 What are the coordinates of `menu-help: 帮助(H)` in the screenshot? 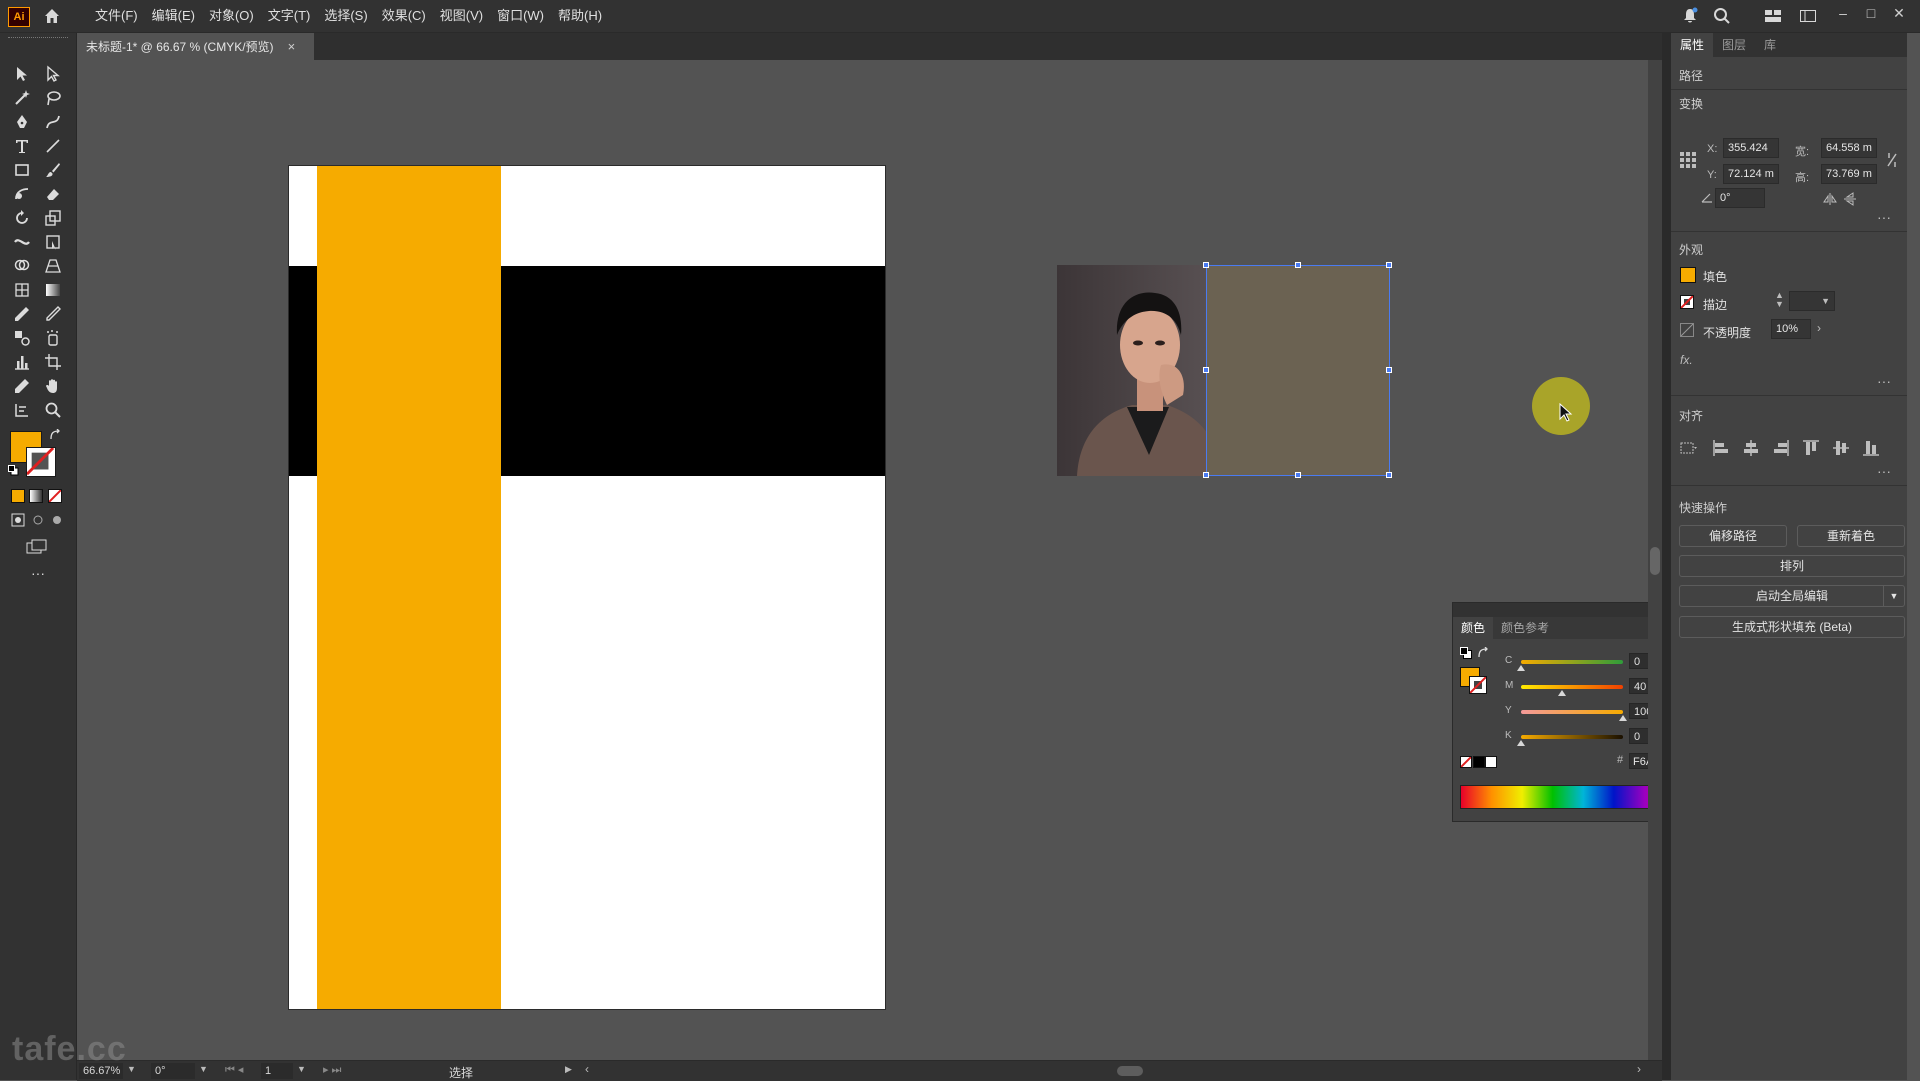 It's located at (580, 16).